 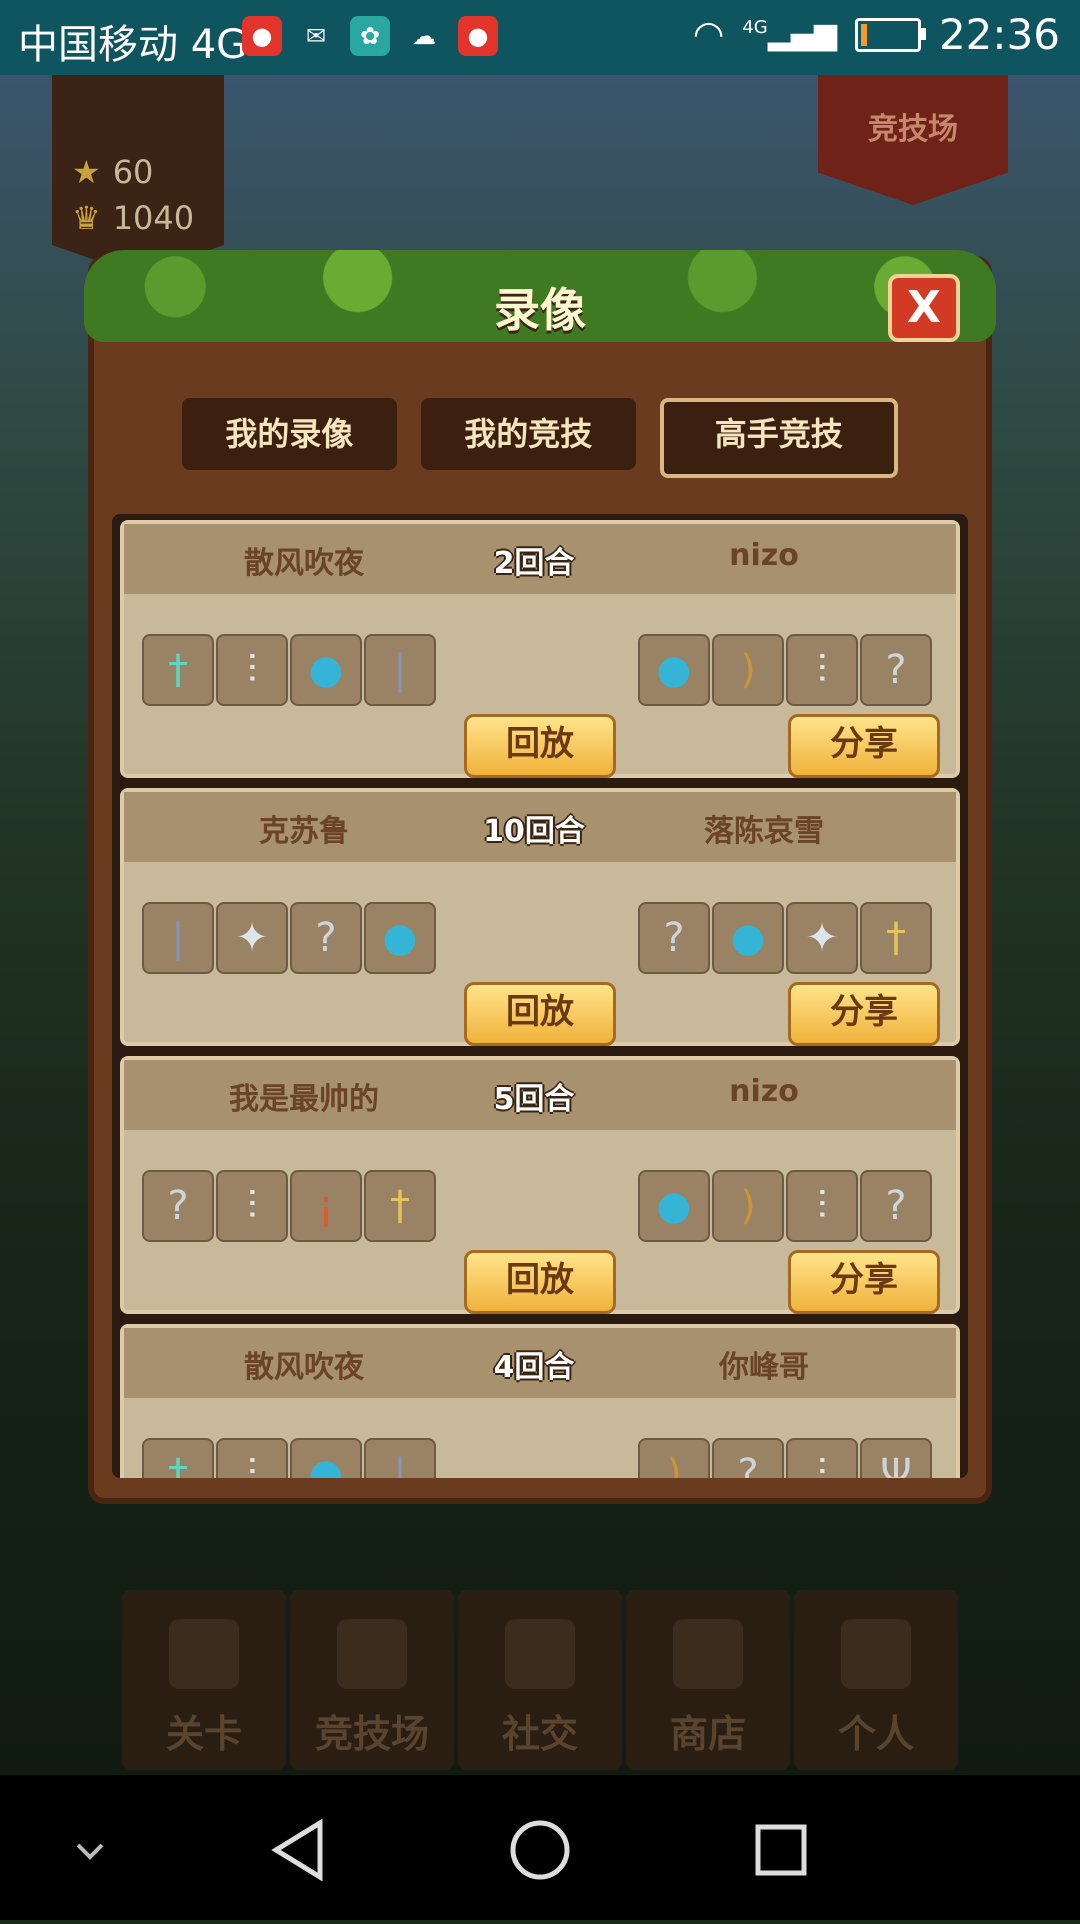 What do you see at coordinates (203, 1734) in the screenshot?
I see `nav-levels-label: 关卡` at bounding box center [203, 1734].